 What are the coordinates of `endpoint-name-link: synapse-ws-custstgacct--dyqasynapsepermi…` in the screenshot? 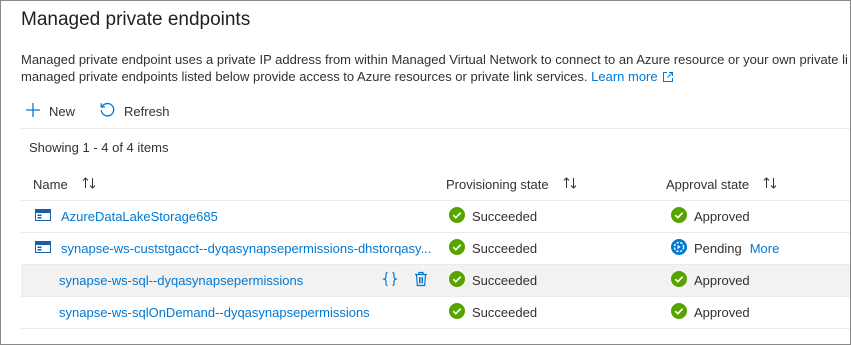 It's located at (246, 248).